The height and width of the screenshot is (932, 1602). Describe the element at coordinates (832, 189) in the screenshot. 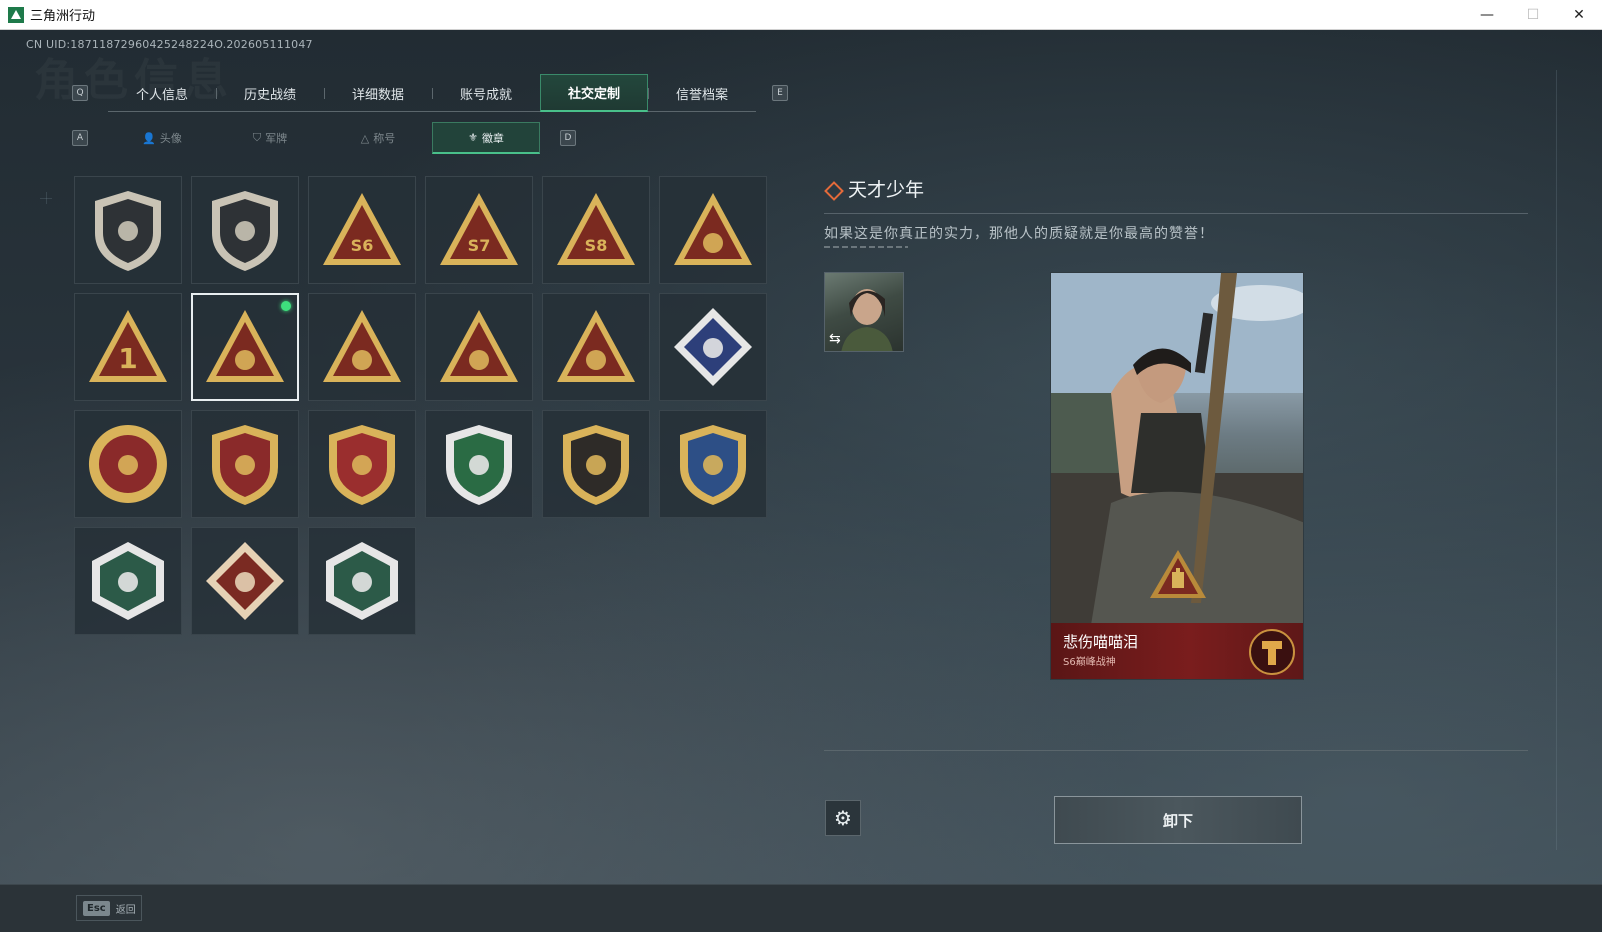

I see `title-diamond-icon` at that location.